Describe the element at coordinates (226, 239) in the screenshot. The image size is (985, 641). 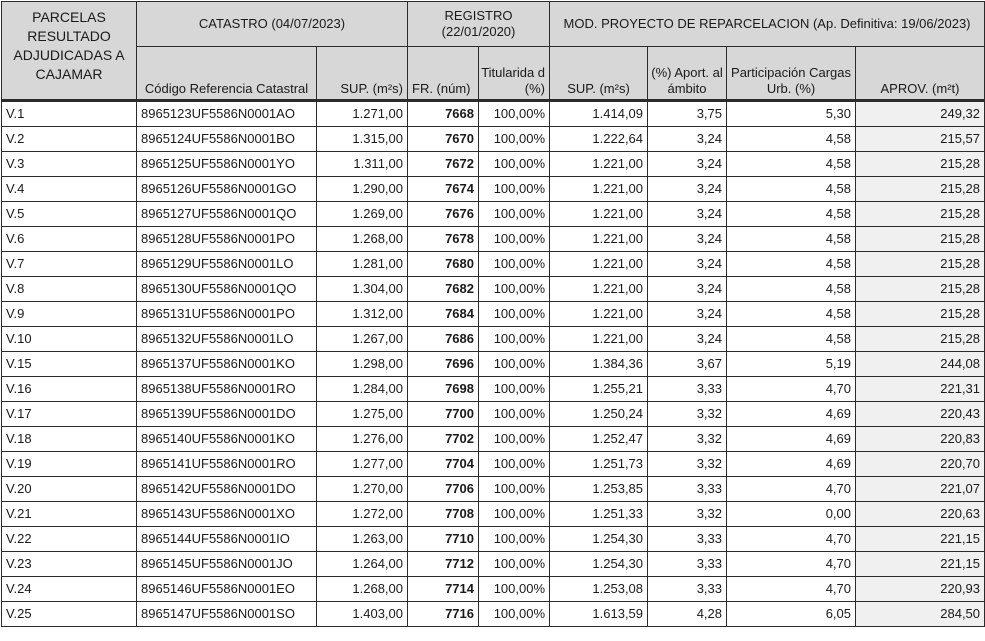
I see `codigo-cell: 8965128UF5586N0001PO` at that location.